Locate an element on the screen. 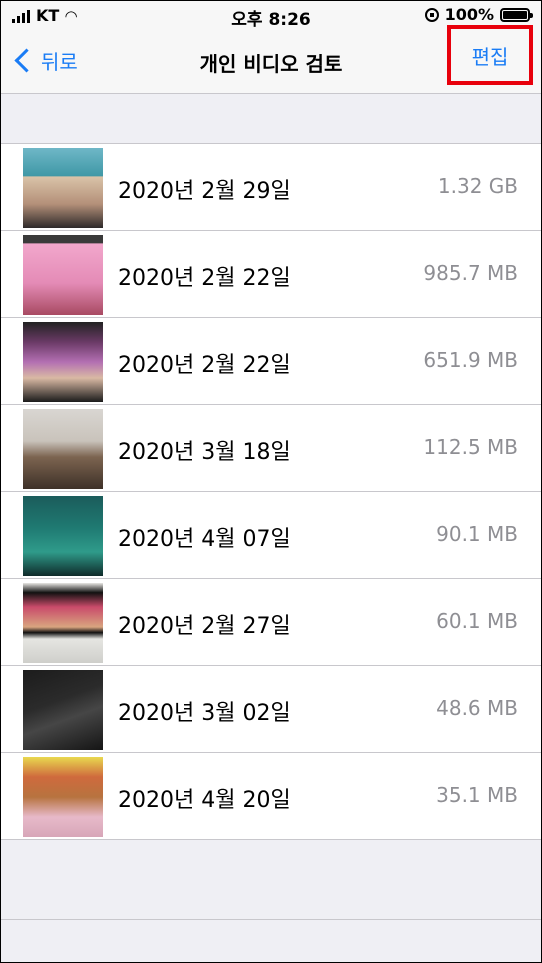 The height and width of the screenshot is (963, 542). video-size: 90.1 MB is located at coordinates (477, 534).